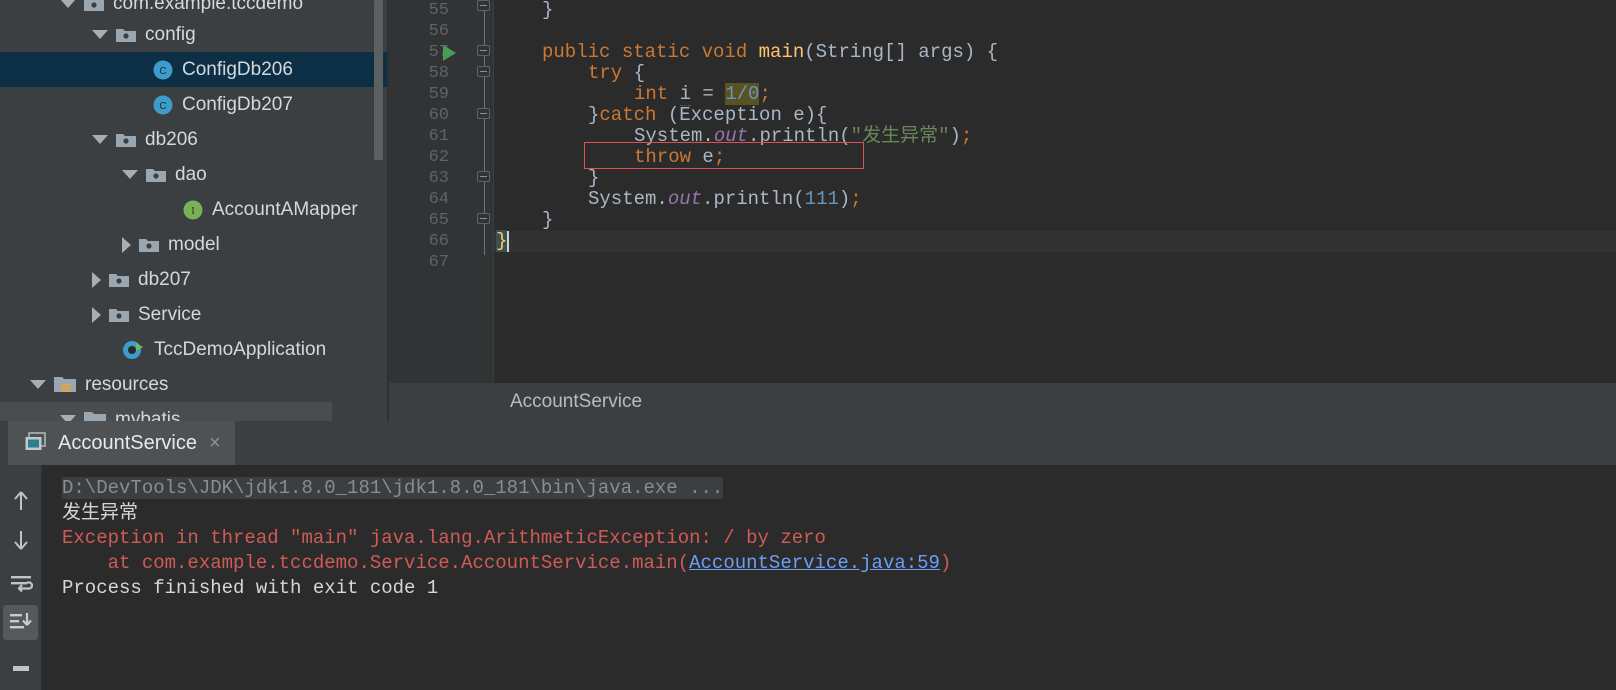 This screenshot has height=690, width=1616. I want to click on tree-item-configdb207: C ConfigDb207, so click(194, 104).